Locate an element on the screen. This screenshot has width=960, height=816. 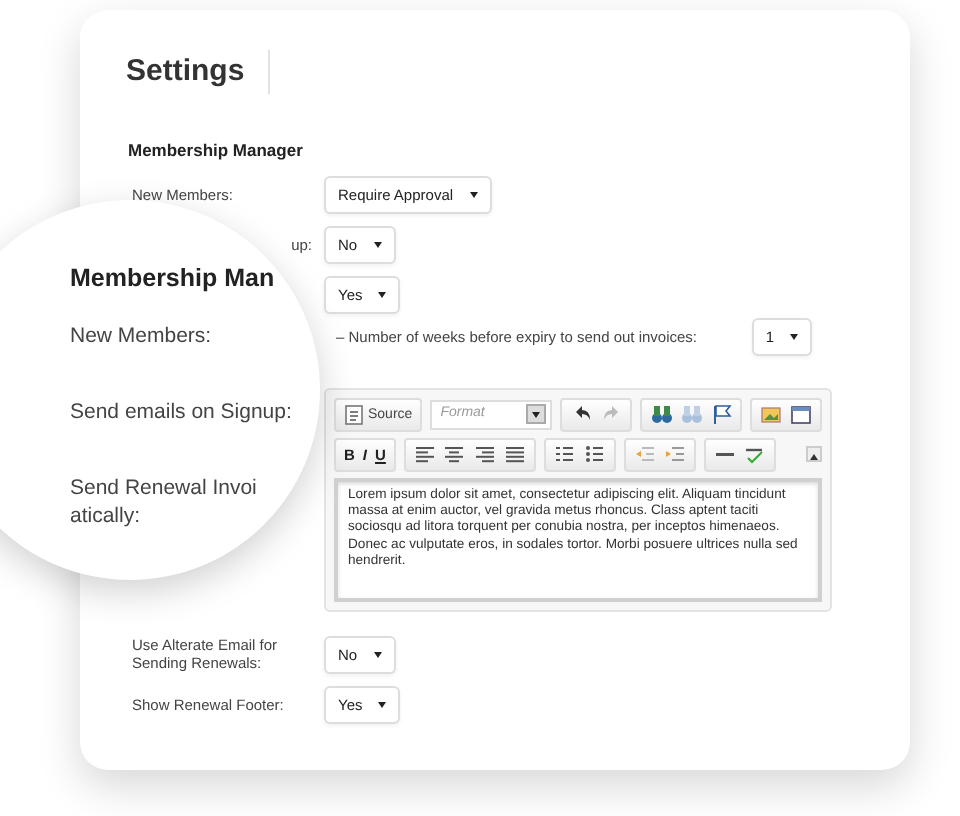
image-icon is located at coordinates (771, 414).